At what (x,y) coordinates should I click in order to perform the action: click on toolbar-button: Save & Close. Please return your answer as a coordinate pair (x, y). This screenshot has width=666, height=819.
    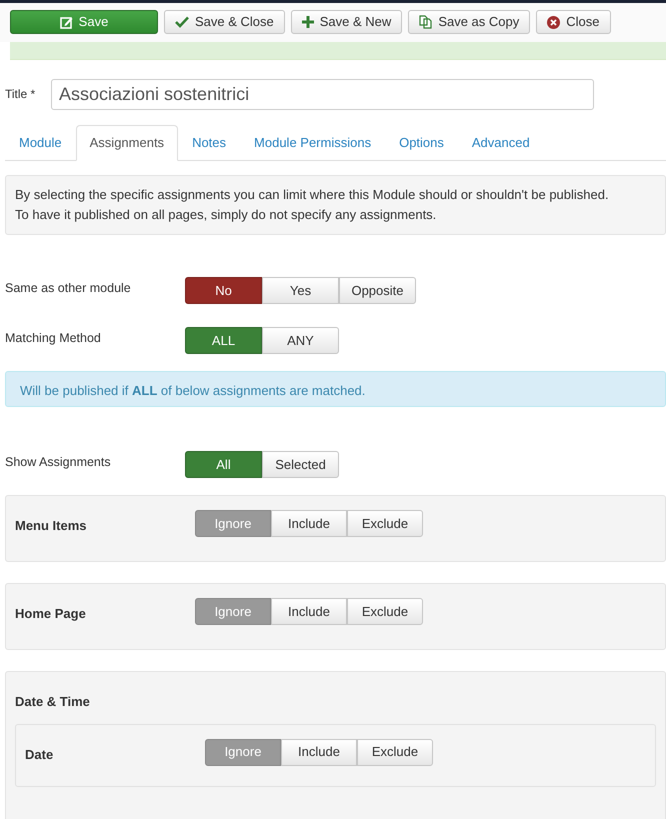
    Looking at the image, I should click on (224, 22).